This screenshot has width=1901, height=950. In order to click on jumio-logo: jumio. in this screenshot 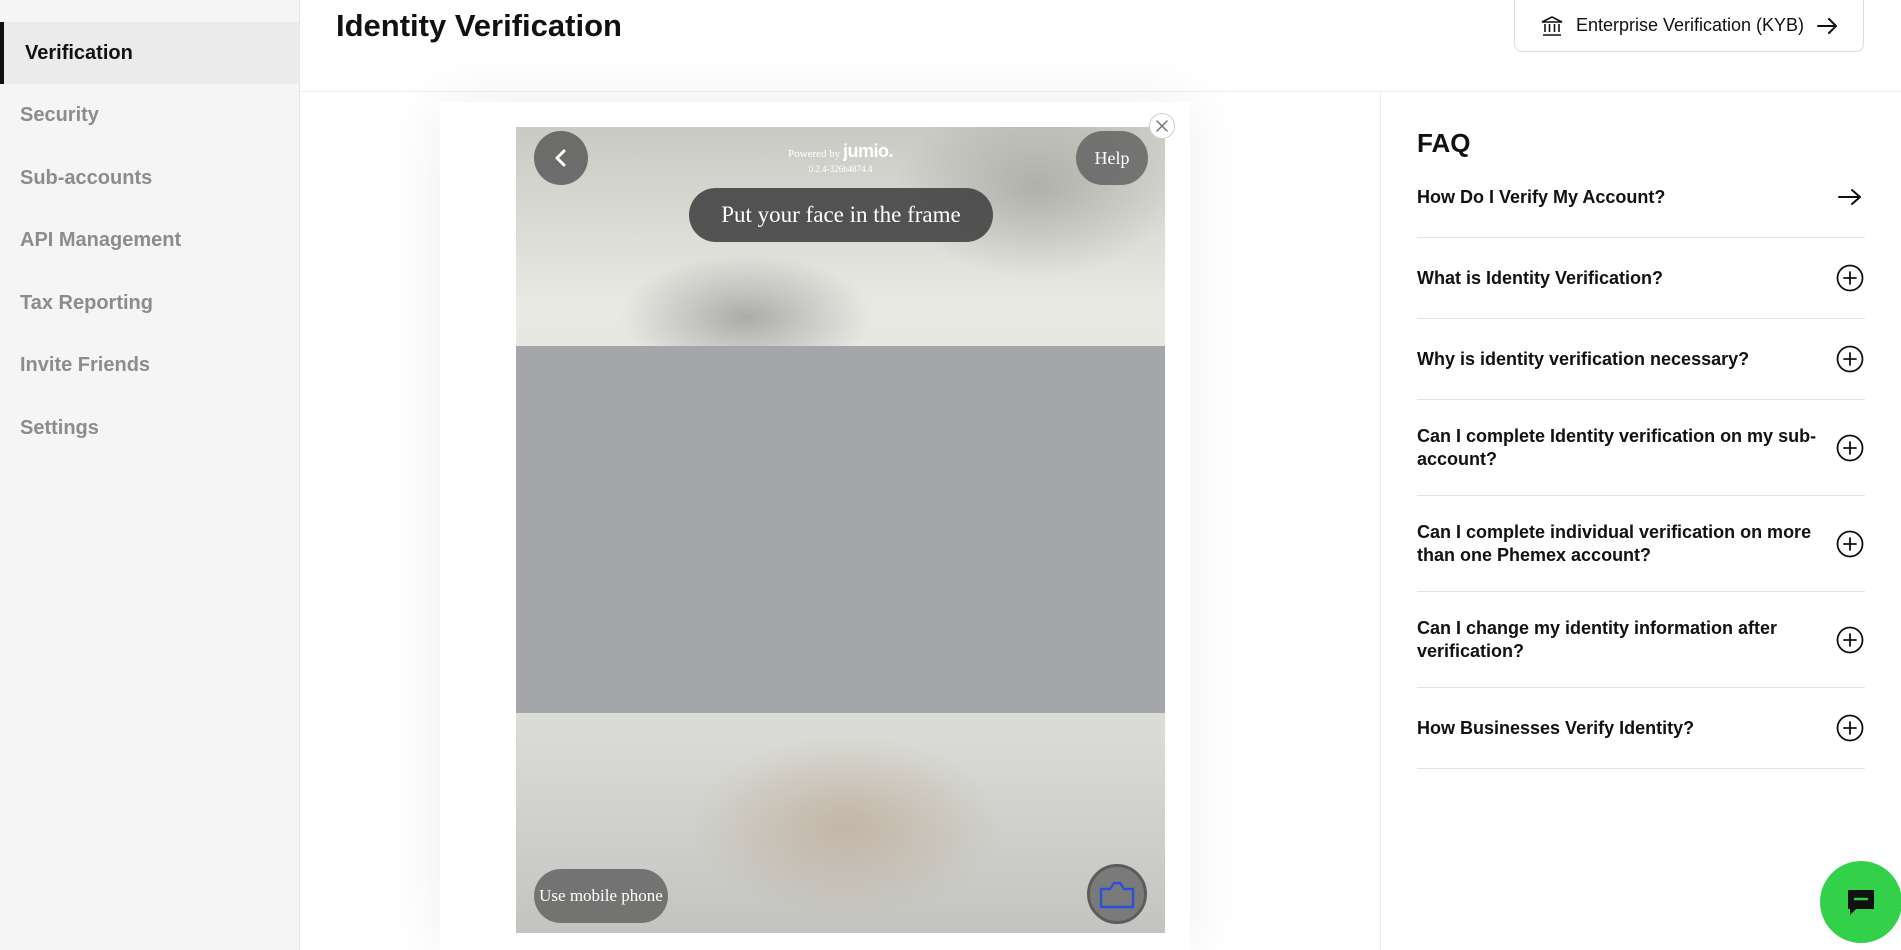, I will do `click(868, 151)`.